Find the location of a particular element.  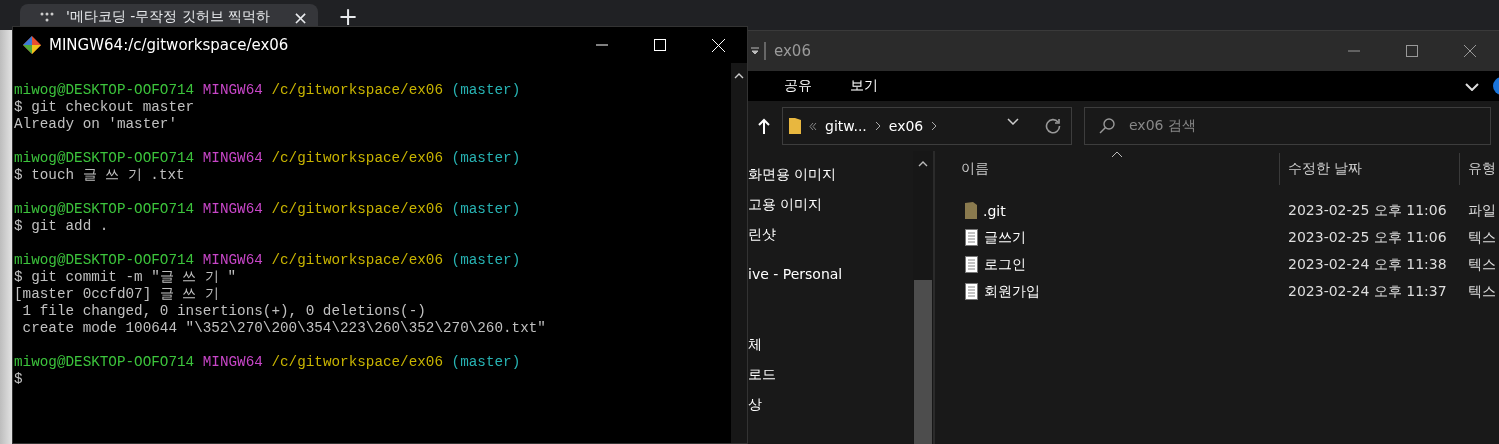

refresh-icon is located at coordinates (1053, 126).